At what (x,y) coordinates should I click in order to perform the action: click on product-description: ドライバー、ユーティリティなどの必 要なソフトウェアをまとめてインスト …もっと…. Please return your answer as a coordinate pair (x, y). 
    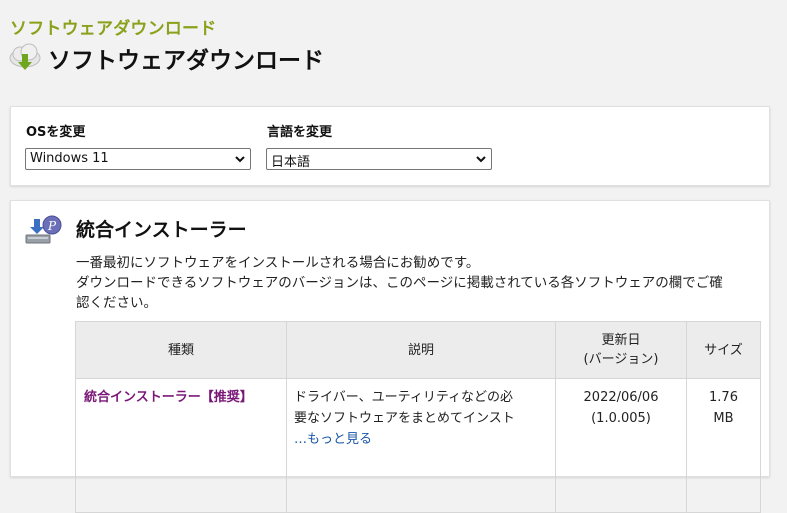
    Looking at the image, I should click on (421, 445).